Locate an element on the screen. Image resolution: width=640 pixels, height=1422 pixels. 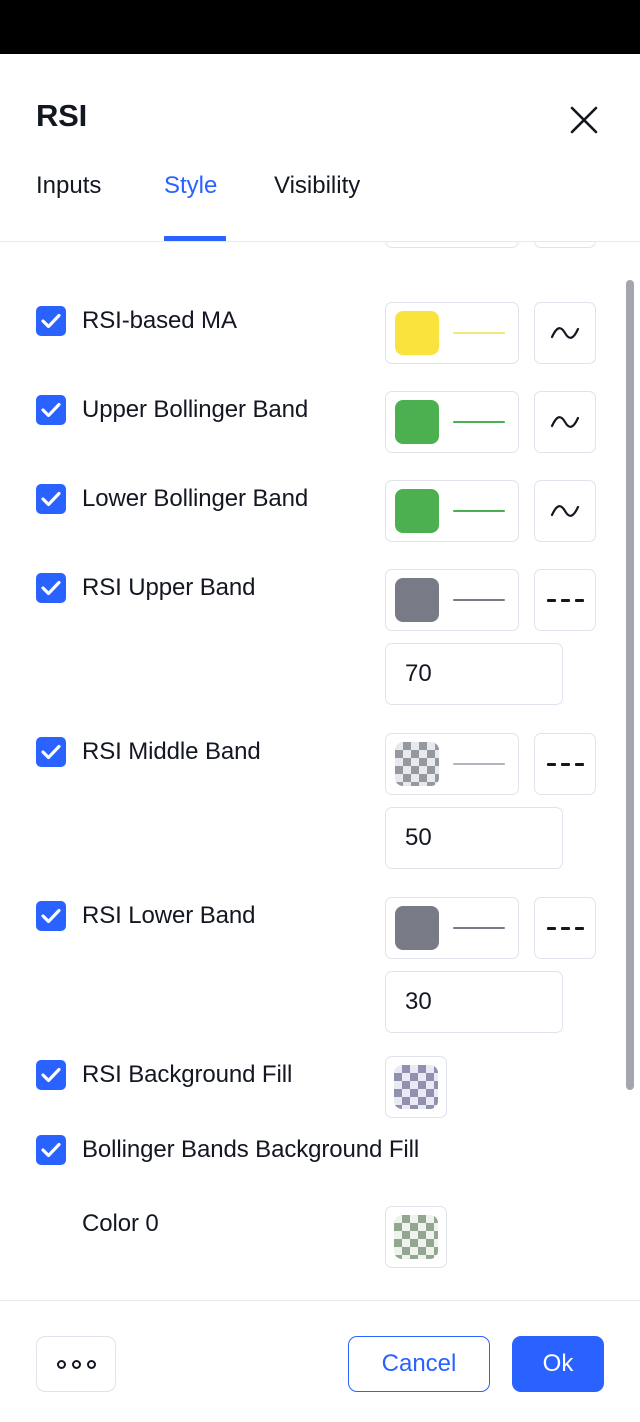
row-rsi-background-fill-label: RSI Background Fill is located at coordinates (187, 1074).